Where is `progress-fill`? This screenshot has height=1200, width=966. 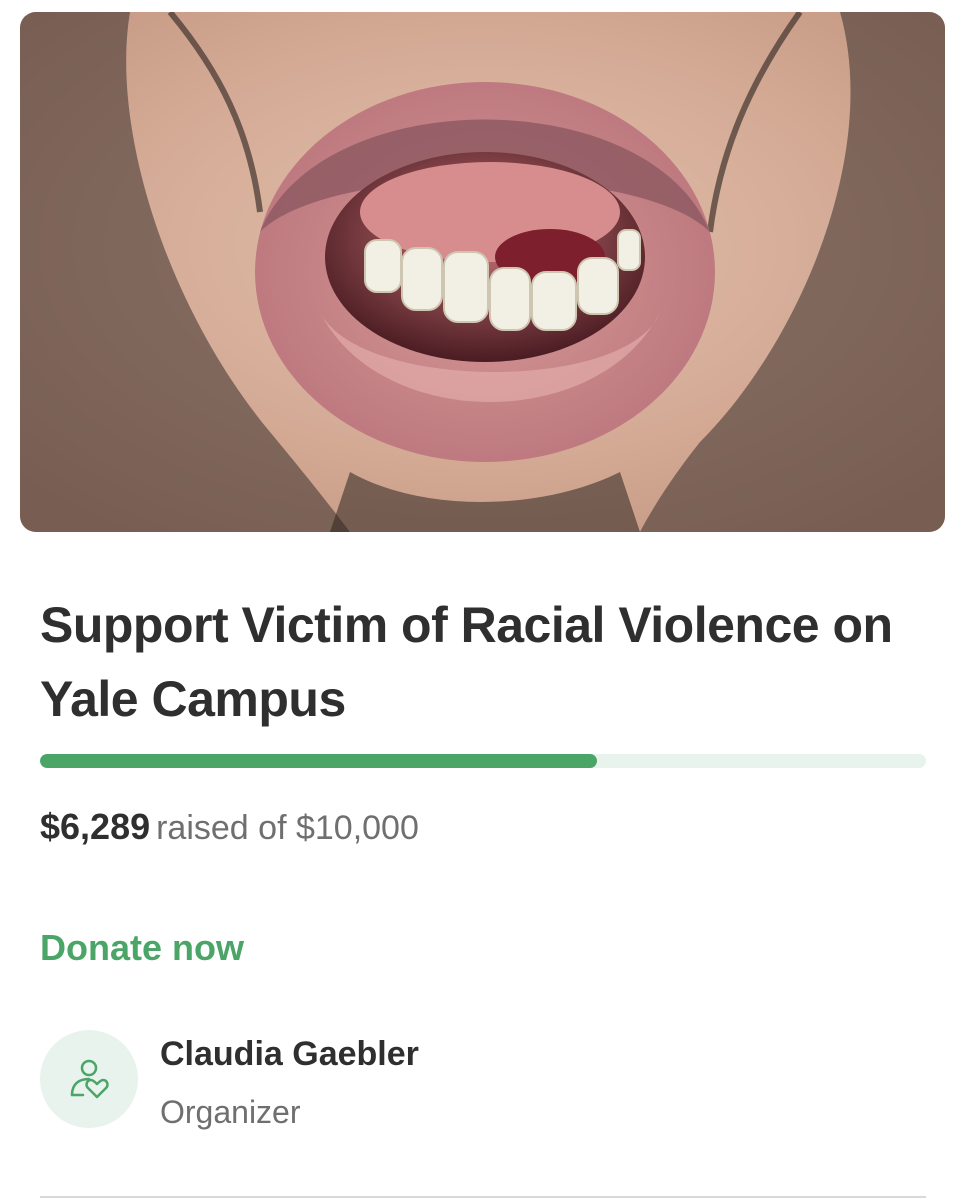
progress-fill is located at coordinates (319, 761).